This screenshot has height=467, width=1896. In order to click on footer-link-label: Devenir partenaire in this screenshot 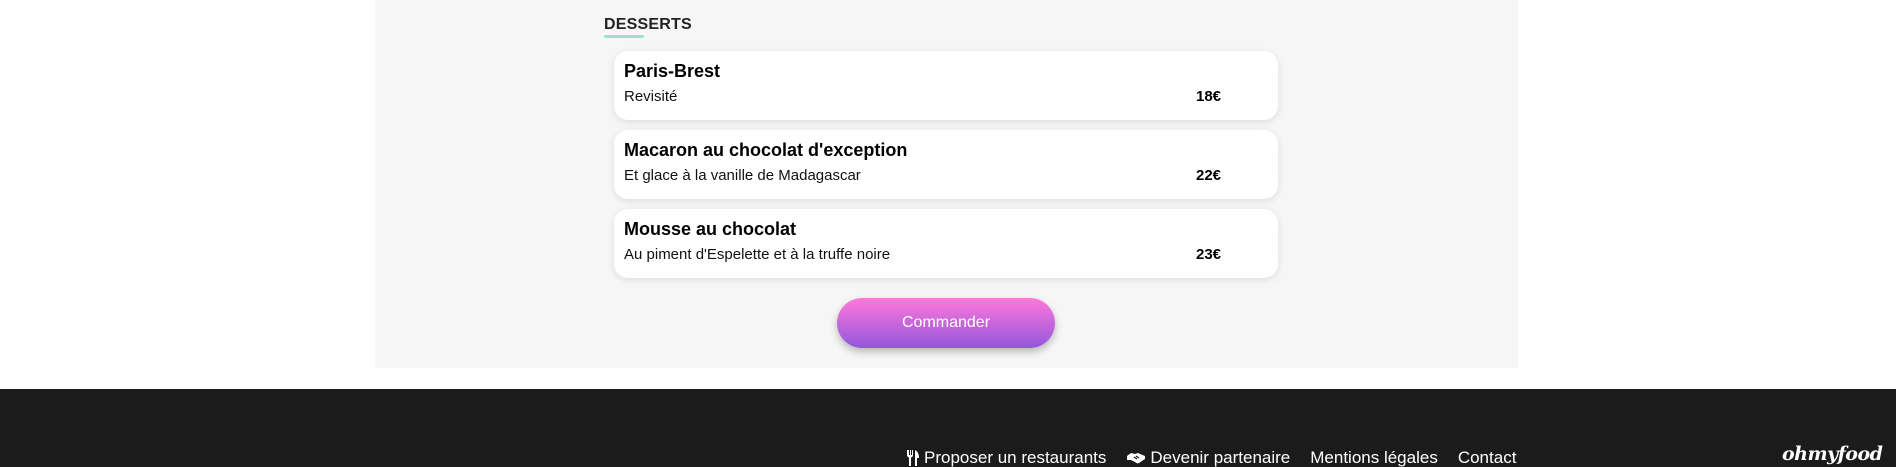, I will do `click(1220, 457)`.